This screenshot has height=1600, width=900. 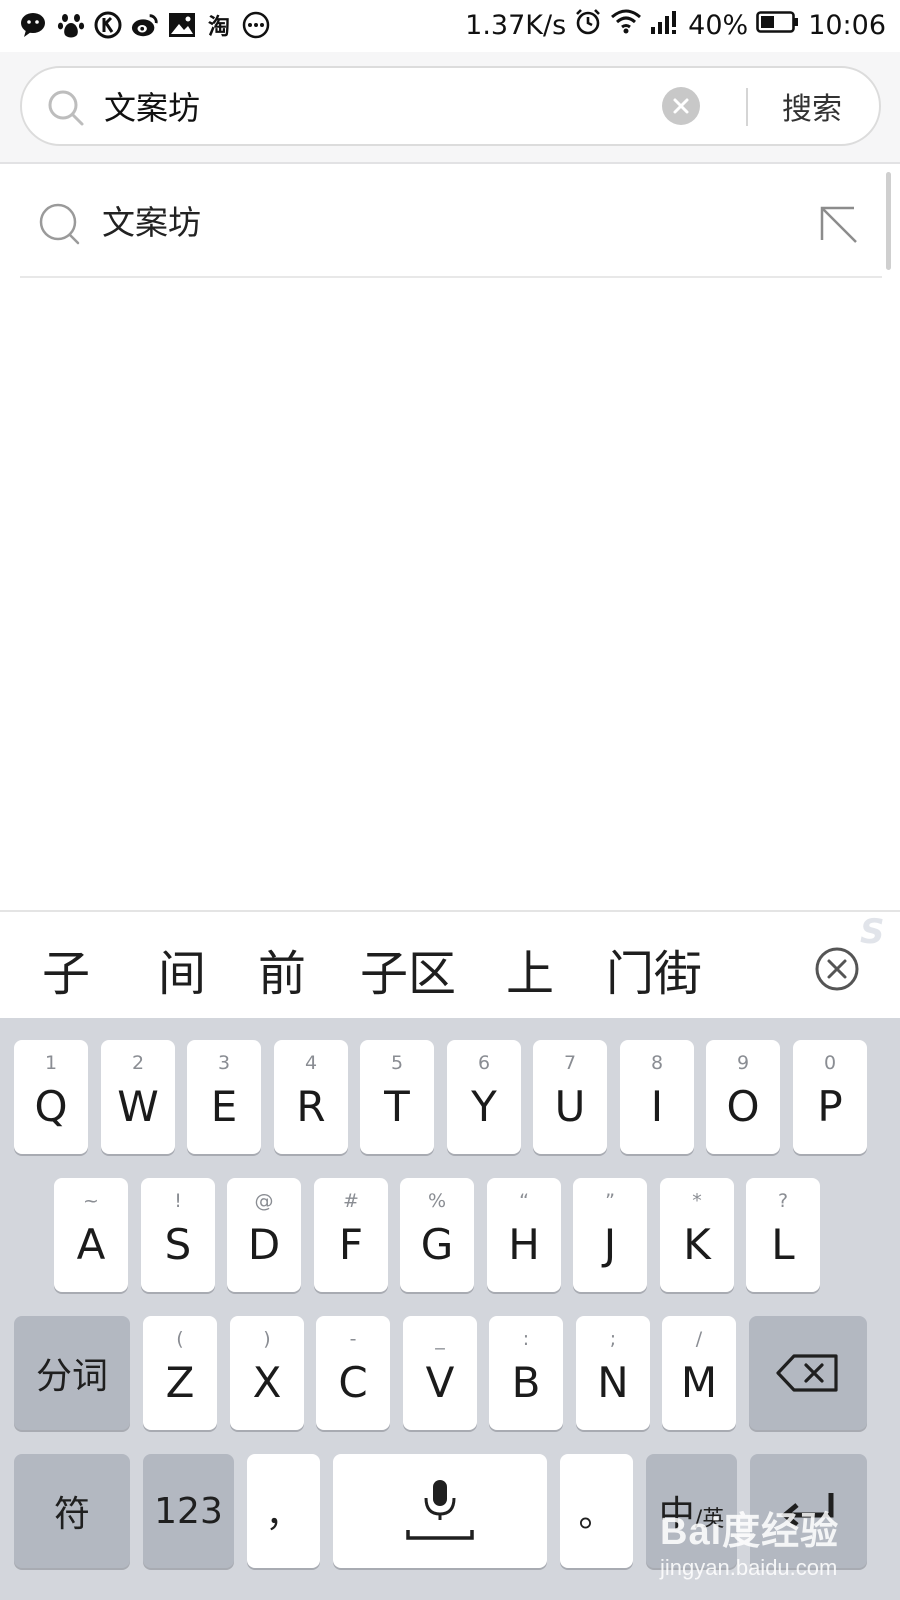 I want to click on key-s: ! S, so click(x=178, y=1235).